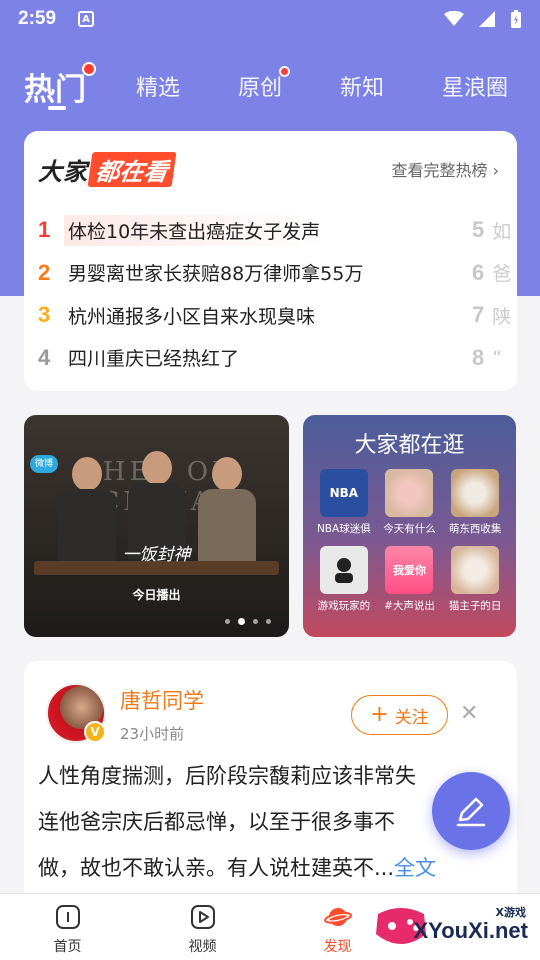  Describe the element at coordinates (132, 169) in the screenshot. I see `logo-text-red: 都在看` at that location.